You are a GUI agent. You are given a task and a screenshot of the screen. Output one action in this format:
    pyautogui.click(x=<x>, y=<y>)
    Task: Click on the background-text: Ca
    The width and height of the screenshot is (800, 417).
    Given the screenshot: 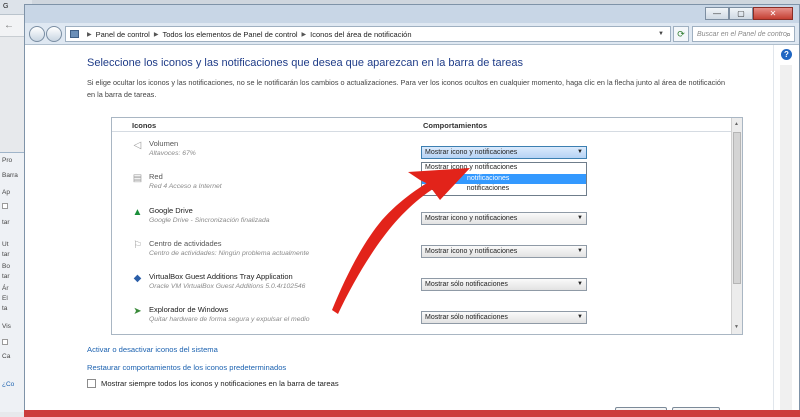 What is the action you would take?
    pyautogui.click(x=6, y=356)
    